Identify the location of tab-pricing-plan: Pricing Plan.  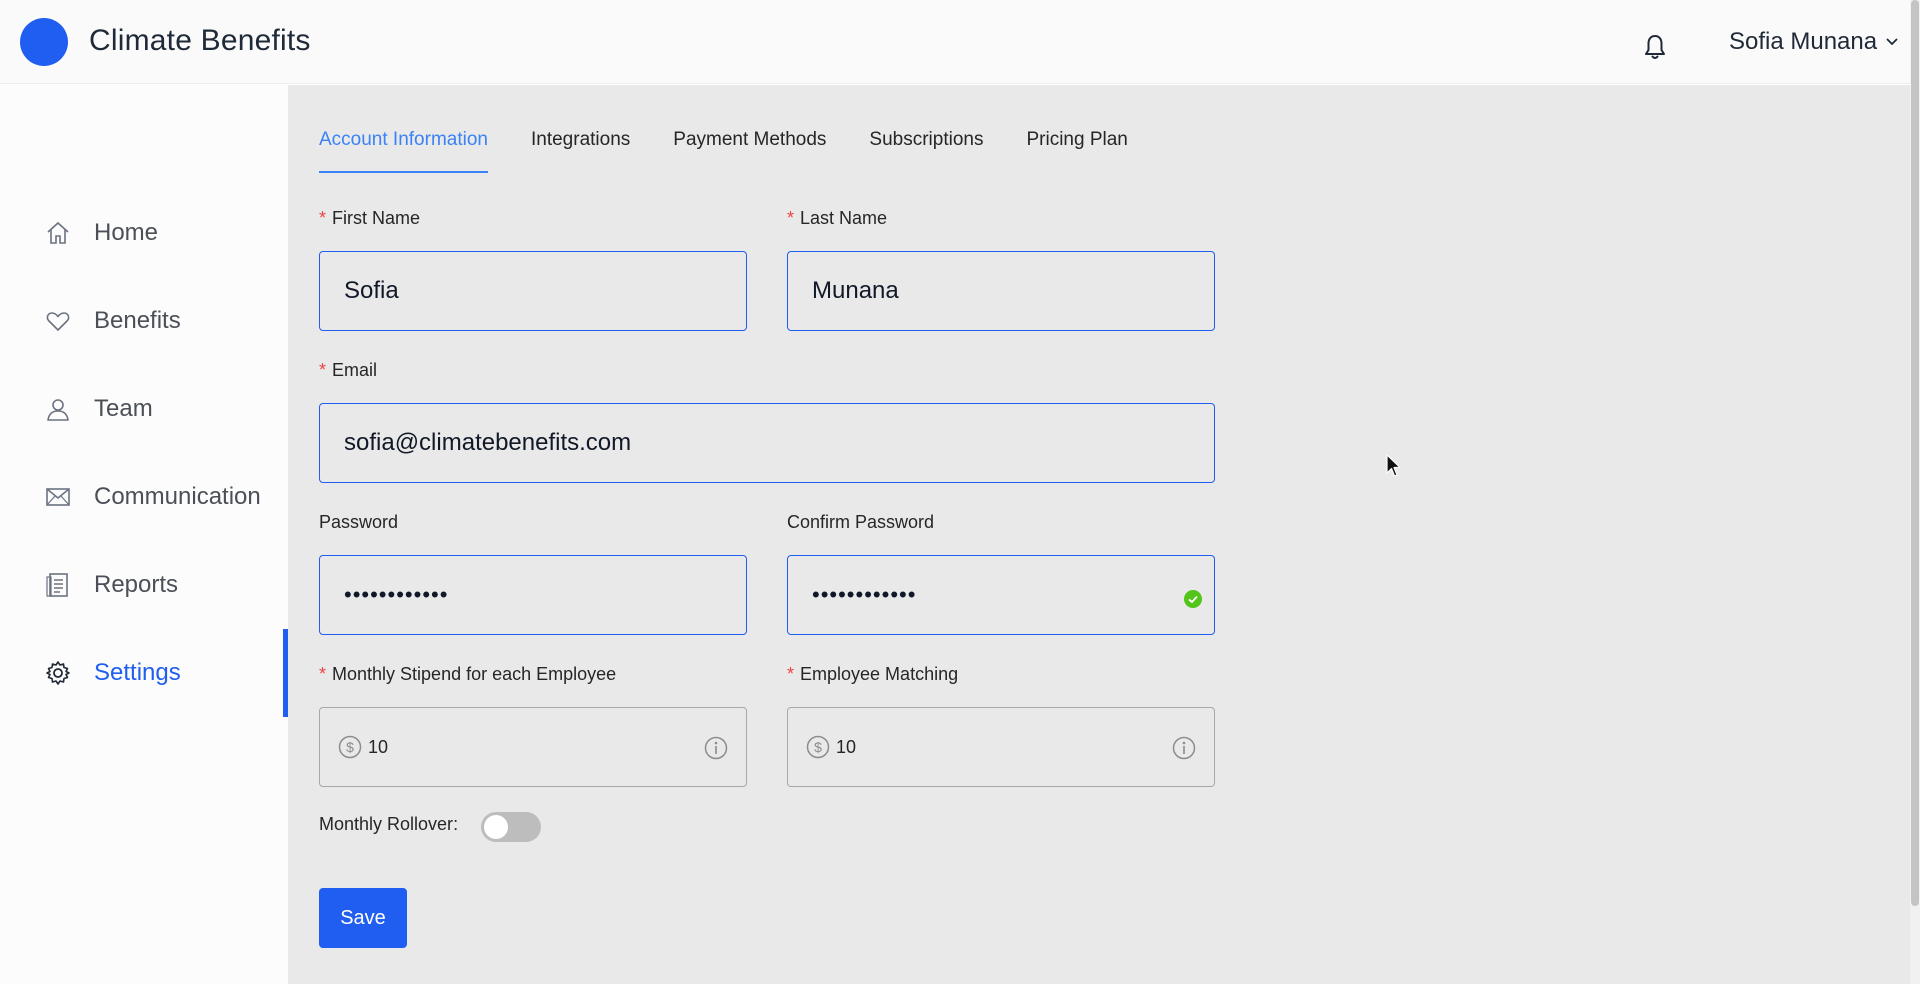
(1076, 151).